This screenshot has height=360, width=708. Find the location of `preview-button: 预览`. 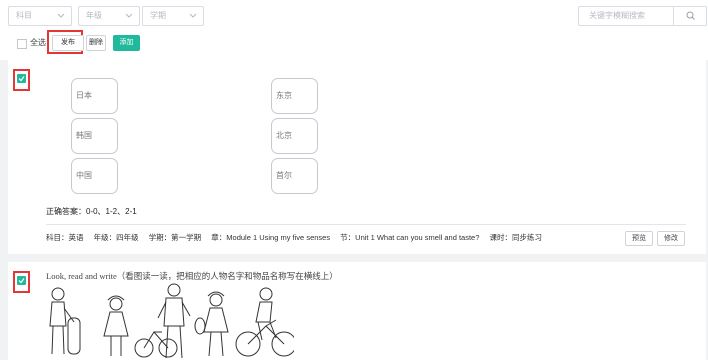

preview-button: 预览 is located at coordinates (639, 238).